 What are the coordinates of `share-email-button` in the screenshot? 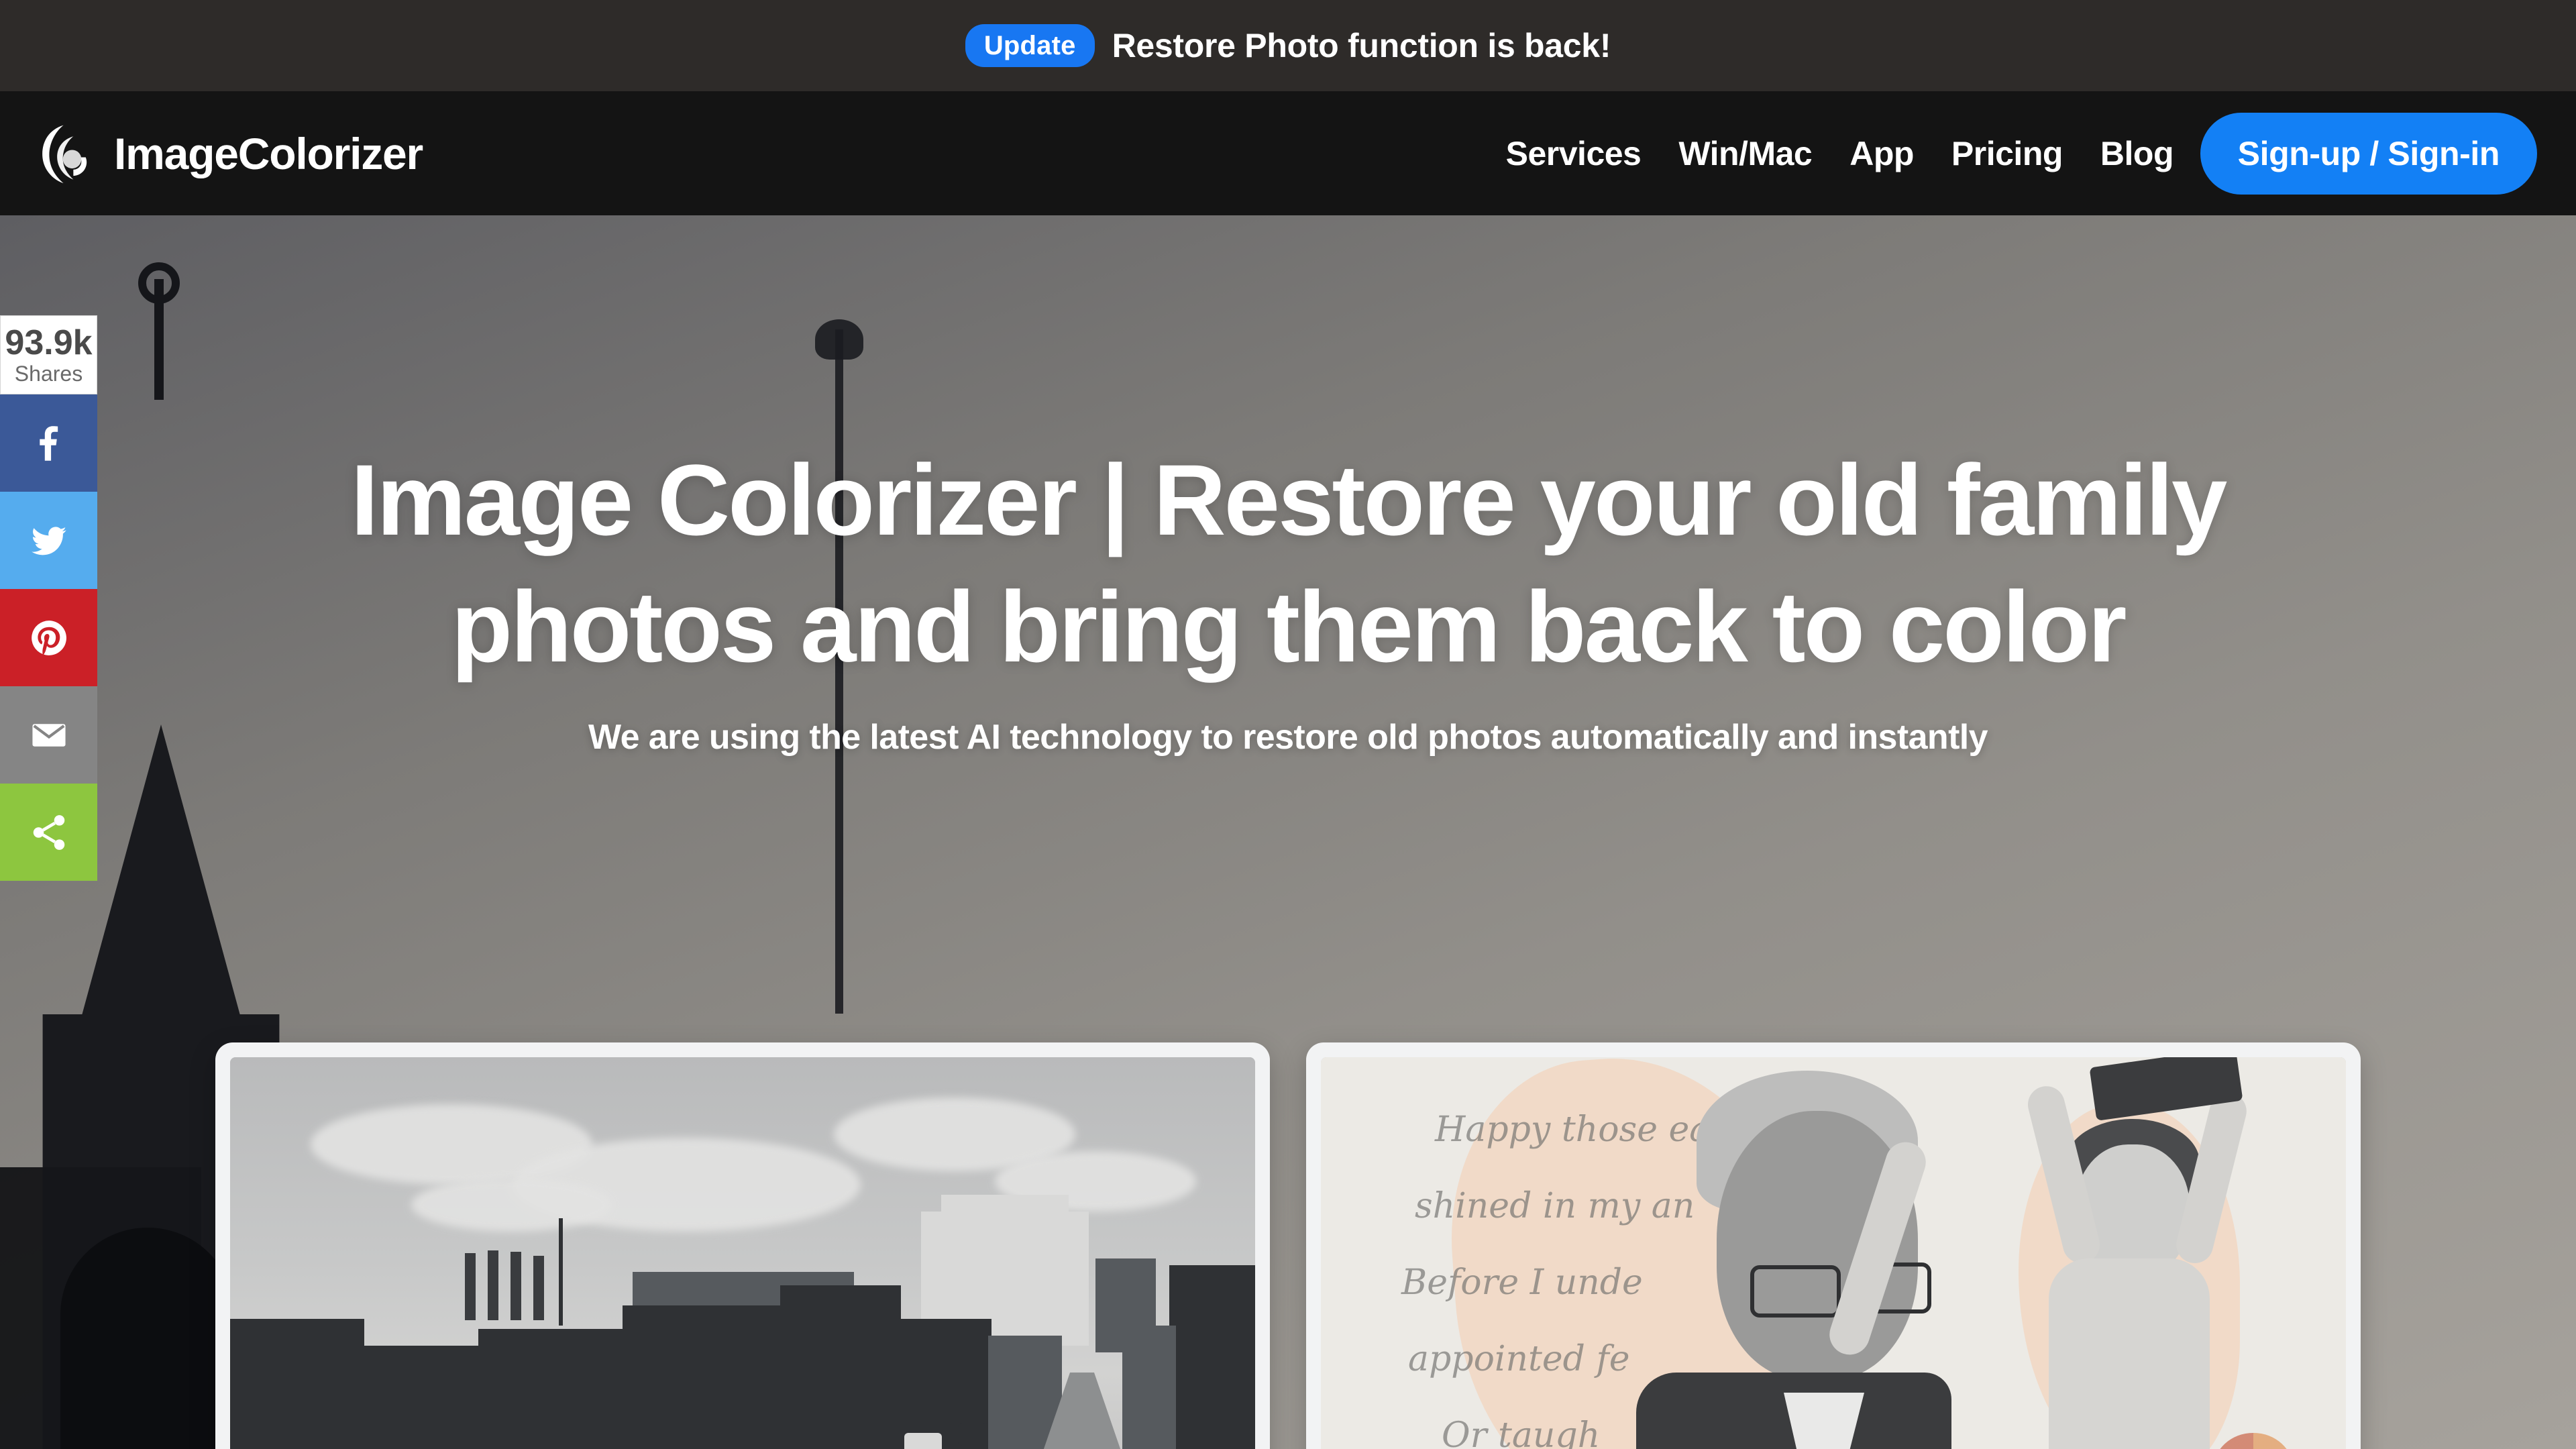 It's located at (48, 735).